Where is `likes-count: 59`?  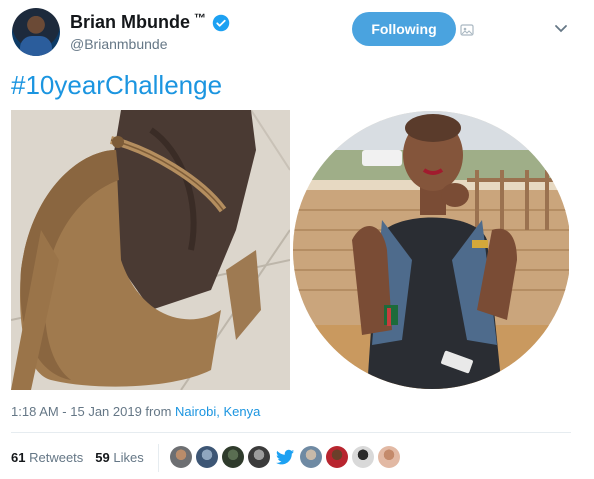
likes-count: 59 is located at coordinates (102, 457).